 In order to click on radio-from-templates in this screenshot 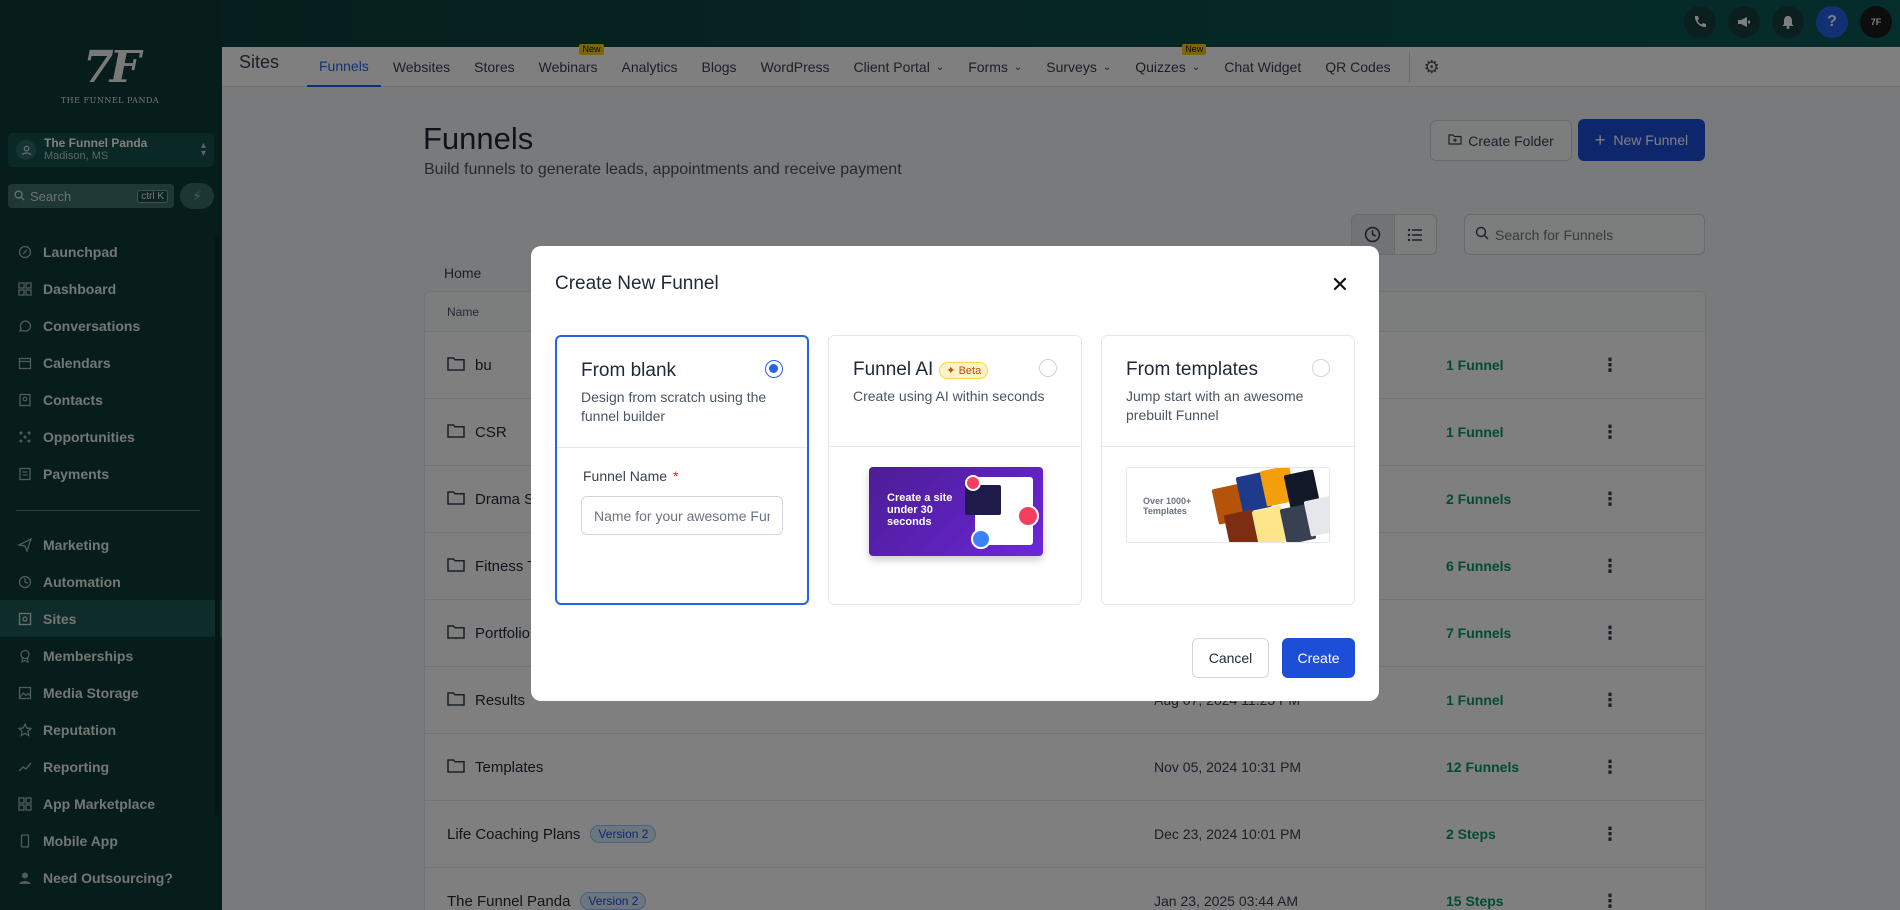, I will do `click(1321, 368)`.